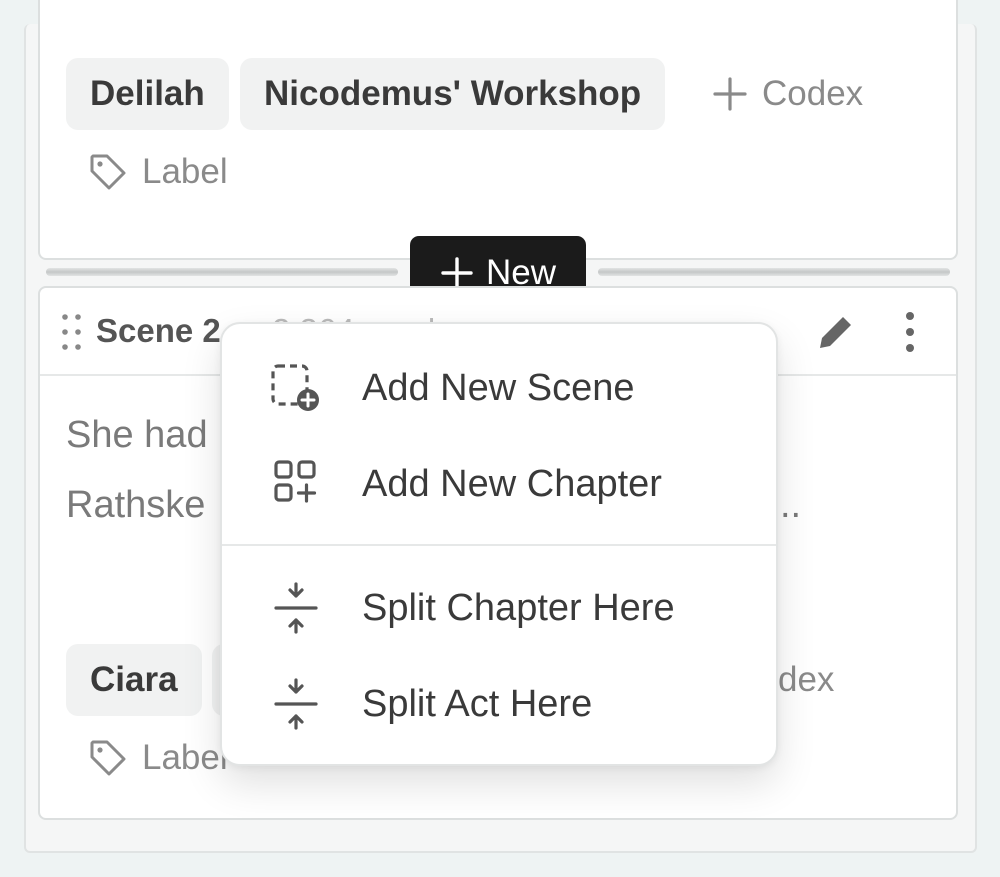 This screenshot has width=1000, height=877. What do you see at coordinates (296, 388) in the screenshot?
I see `add-scene-icon` at bounding box center [296, 388].